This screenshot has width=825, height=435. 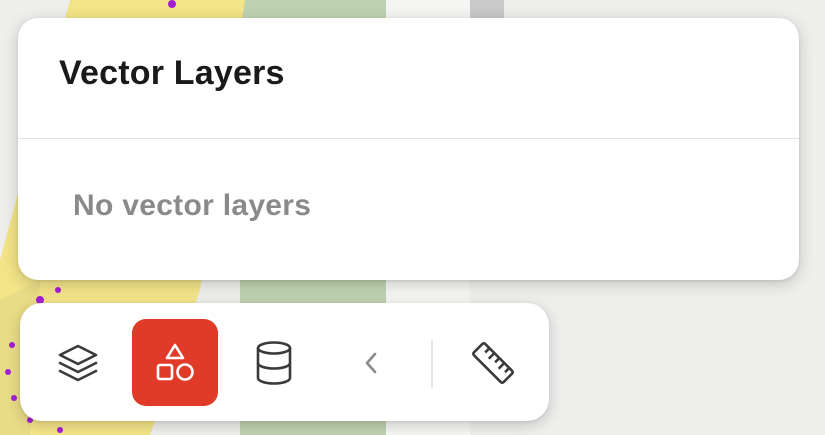 I want to click on measure-button, so click(x=493, y=363).